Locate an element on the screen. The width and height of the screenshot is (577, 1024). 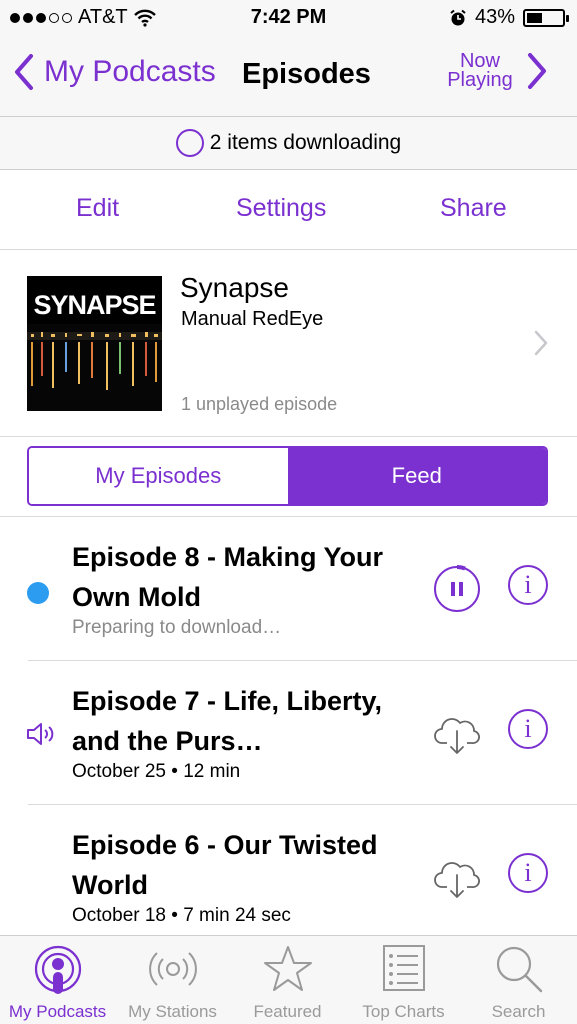
back-button: My Podcasts is located at coordinates (115, 72).